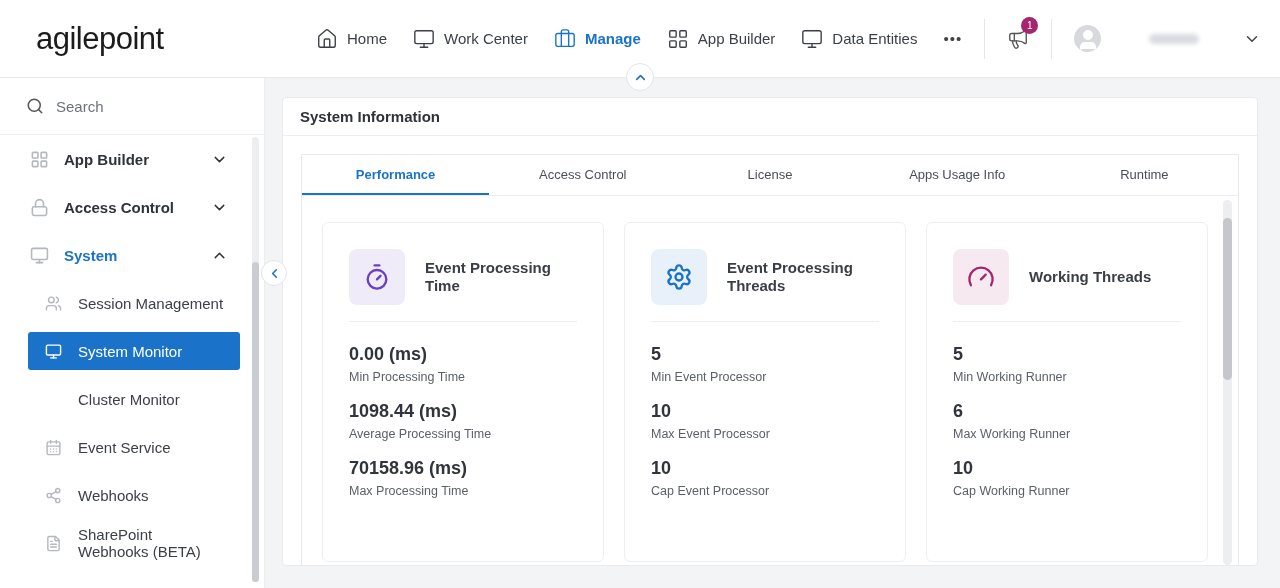  What do you see at coordinates (583, 175) in the screenshot?
I see `tab: Access Control` at bounding box center [583, 175].